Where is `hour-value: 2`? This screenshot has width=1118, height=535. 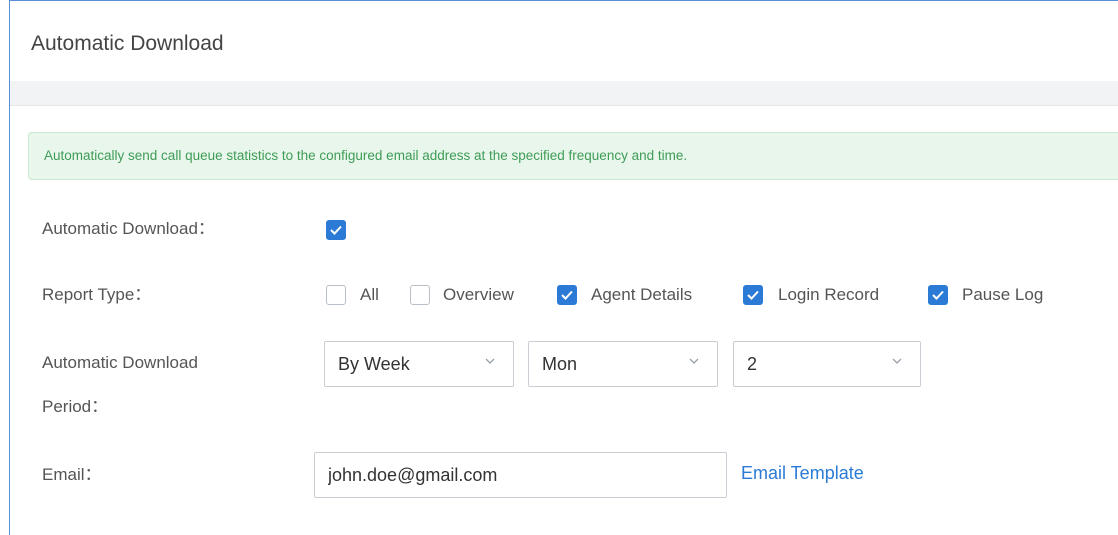
hour-value: 2 is located at coordinates (752, 364).